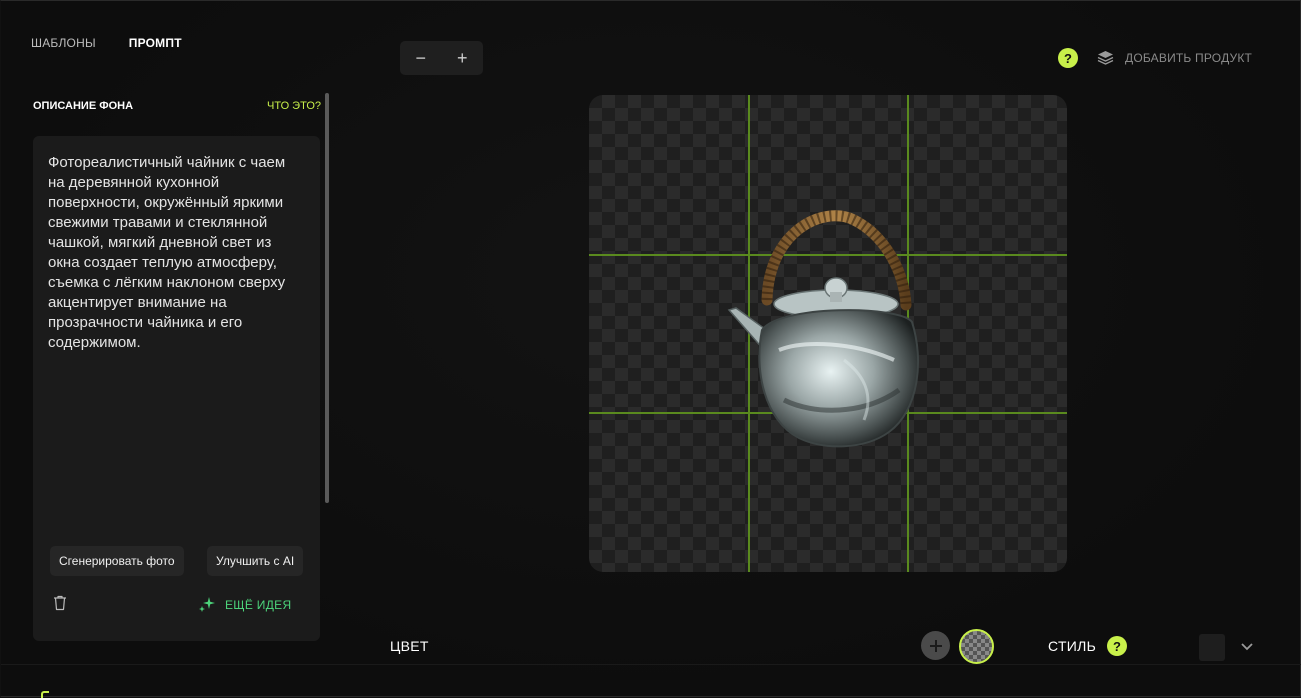 This screenshot has height=698, width=1301. I want to click on zoom-out-button: −, so click(421, 58).